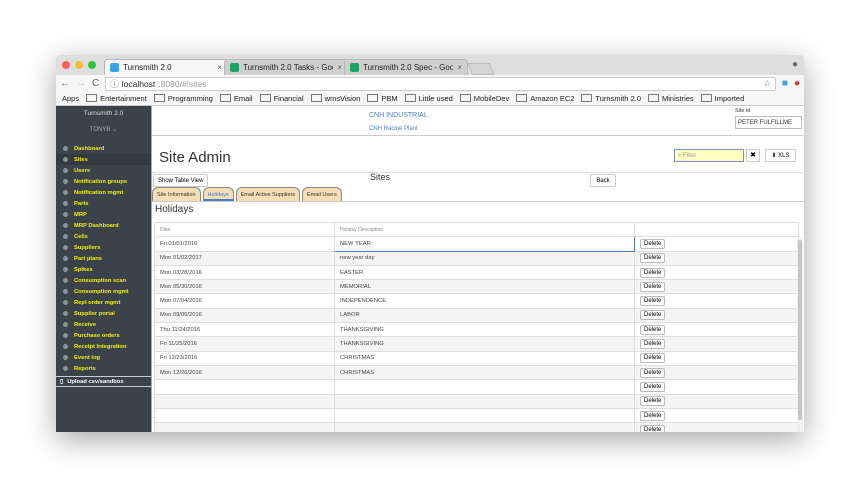  I want to click on sidebar-item-part-plans: Part plans, so click(103, 258).